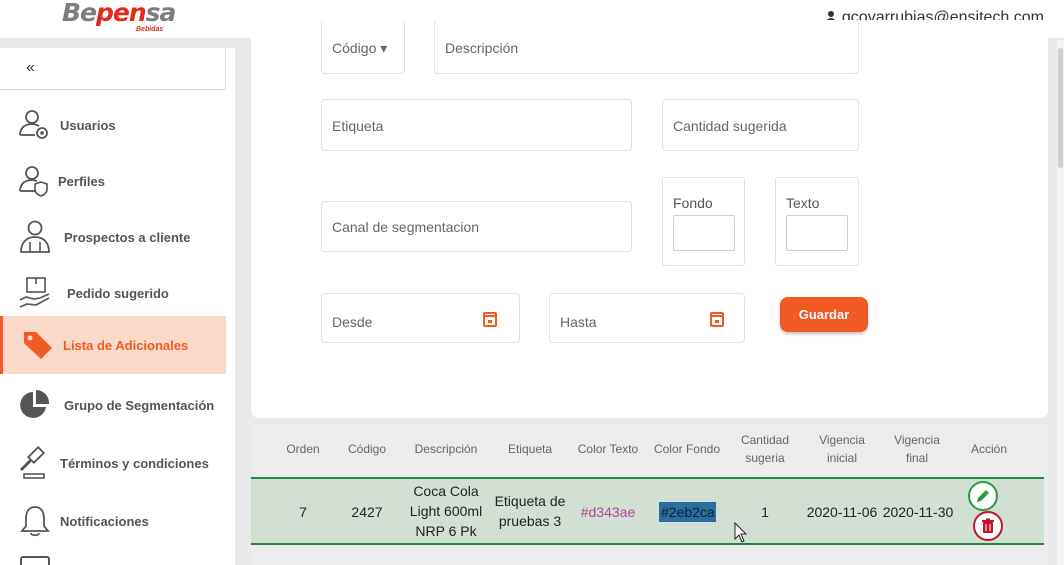 The image size is (1064, 565). I want to click on sidebar-item-usuarios: Usuarios, so click(113, 125).